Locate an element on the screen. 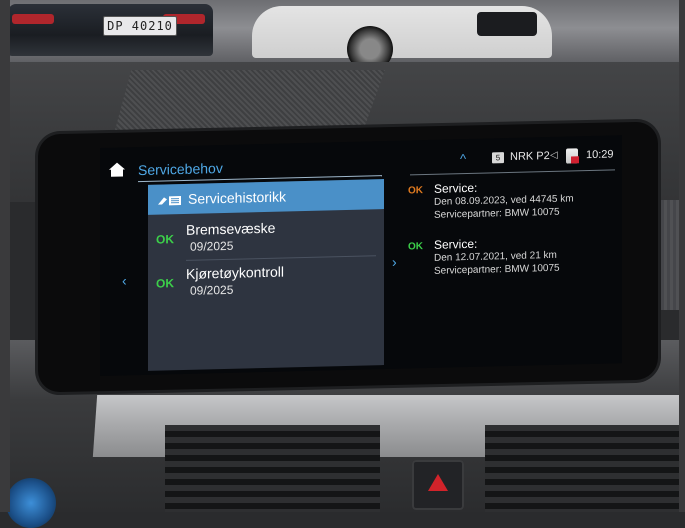 The image size is (685, 528). air-vent-right is located at coordinates (585, 468).